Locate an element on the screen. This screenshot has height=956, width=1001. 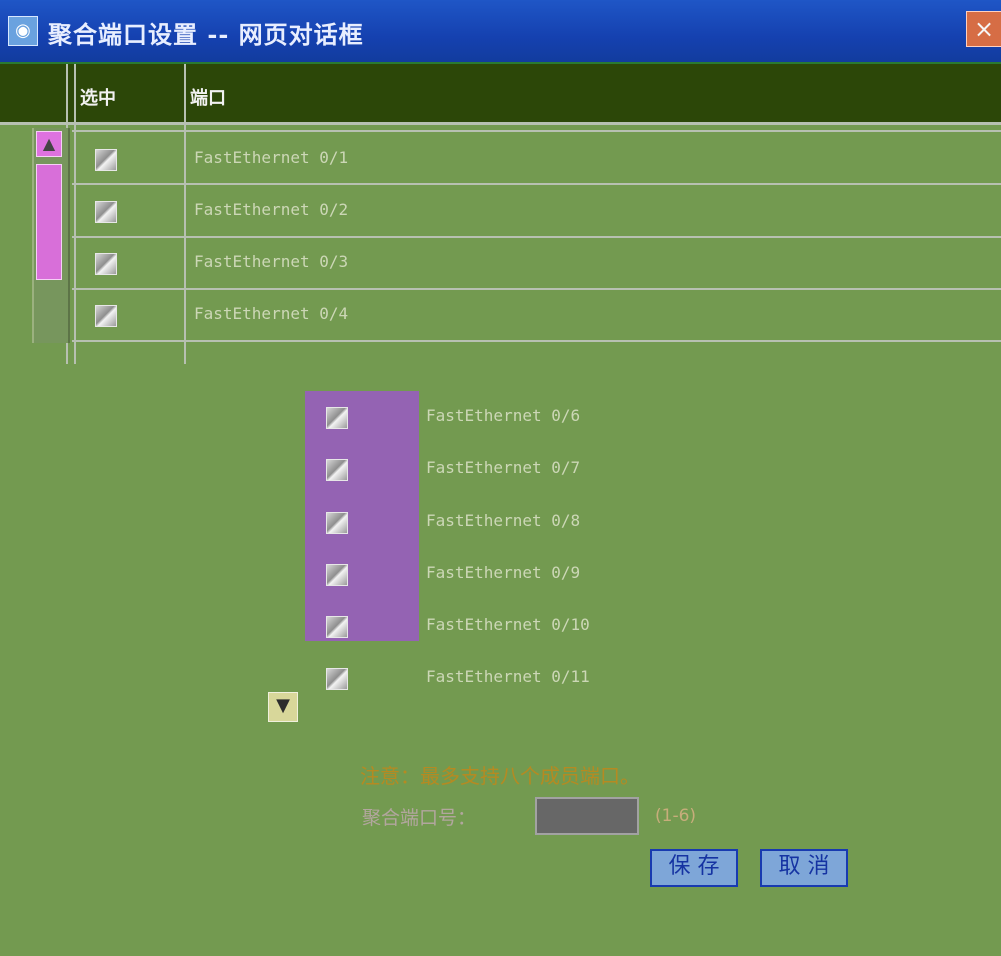
table-header: 选中 端口 is located at coordinates (500, 94).